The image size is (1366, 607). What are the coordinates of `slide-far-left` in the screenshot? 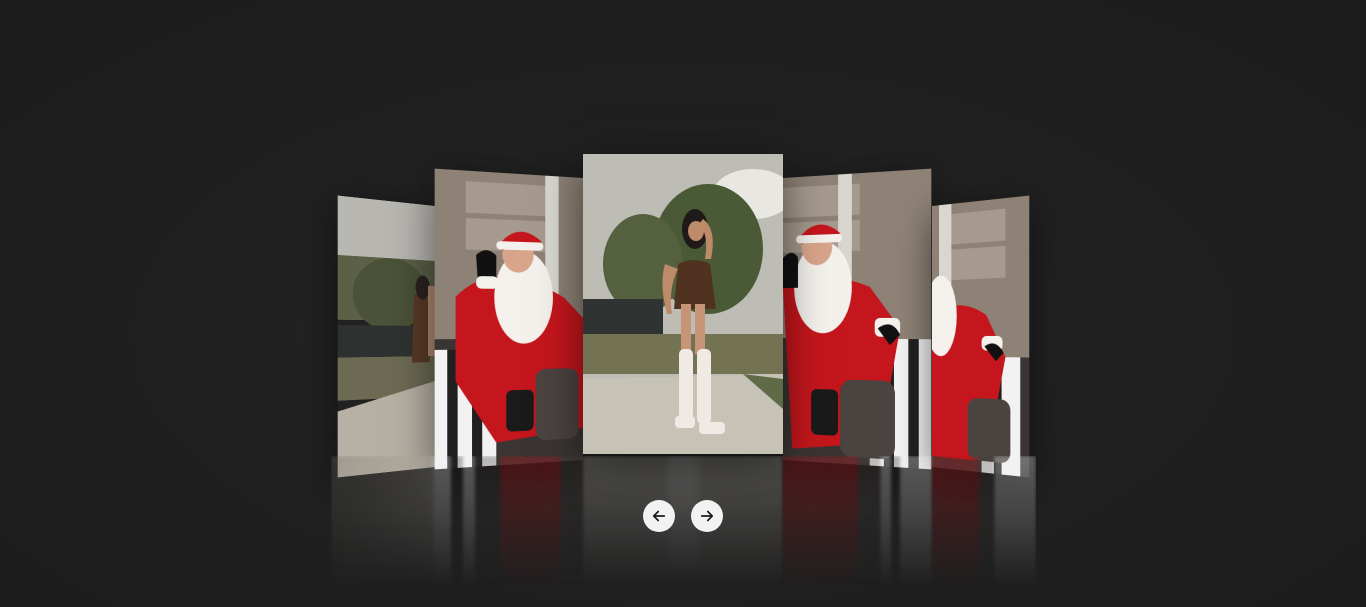 It's located at (386, 336).